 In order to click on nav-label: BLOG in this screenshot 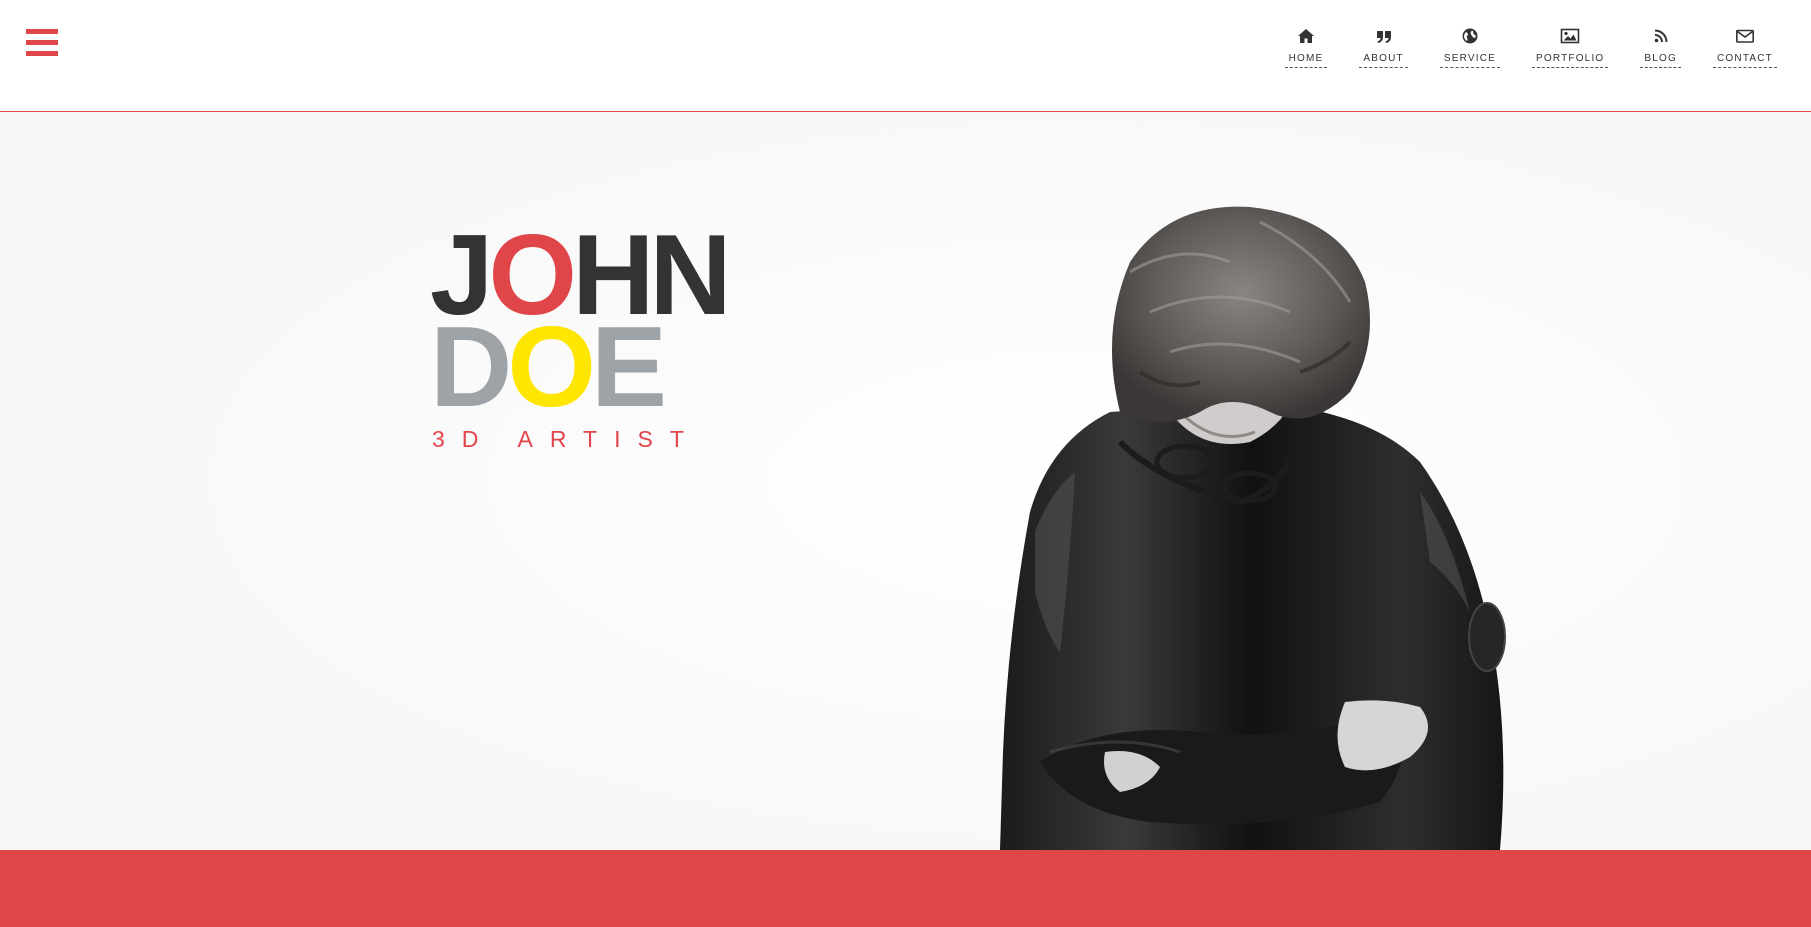, I will do `click(1660, 60)`.